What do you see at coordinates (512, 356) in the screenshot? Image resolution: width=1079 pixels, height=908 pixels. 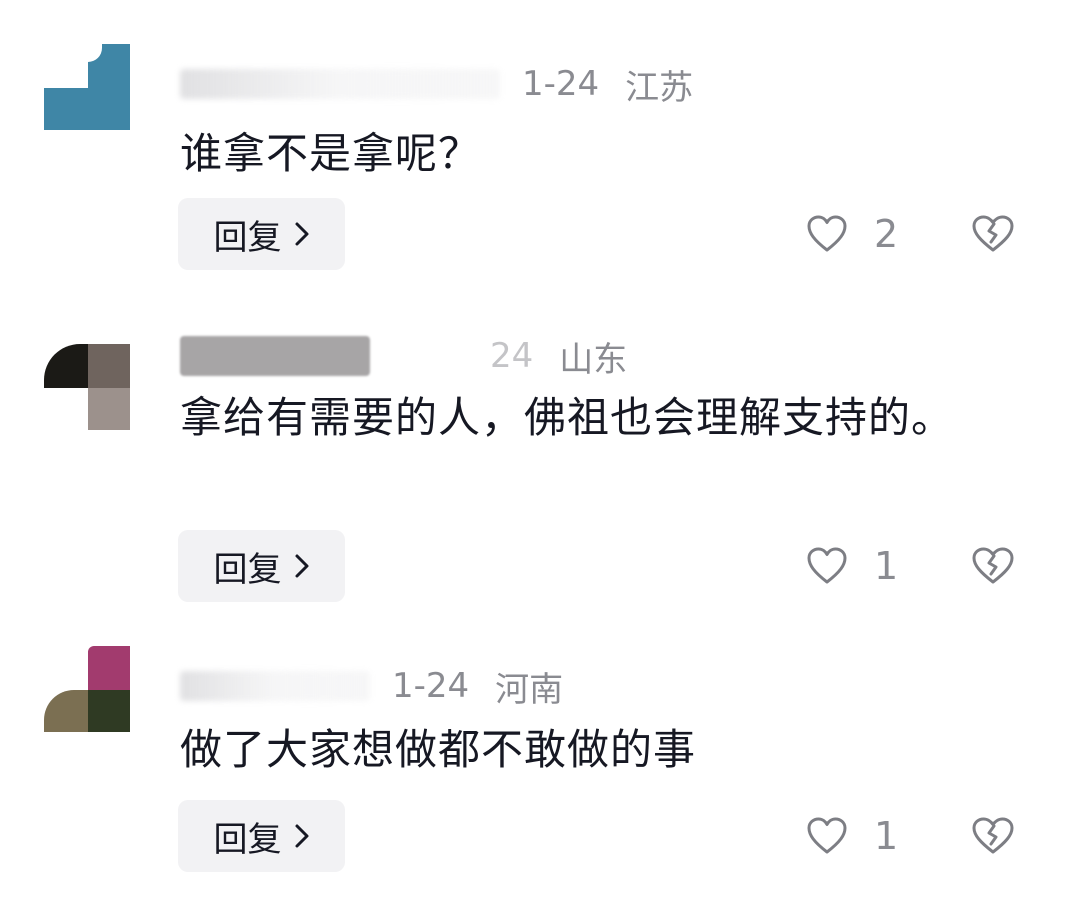 I see `comment-date: 24` at bounding box center [512, 356].